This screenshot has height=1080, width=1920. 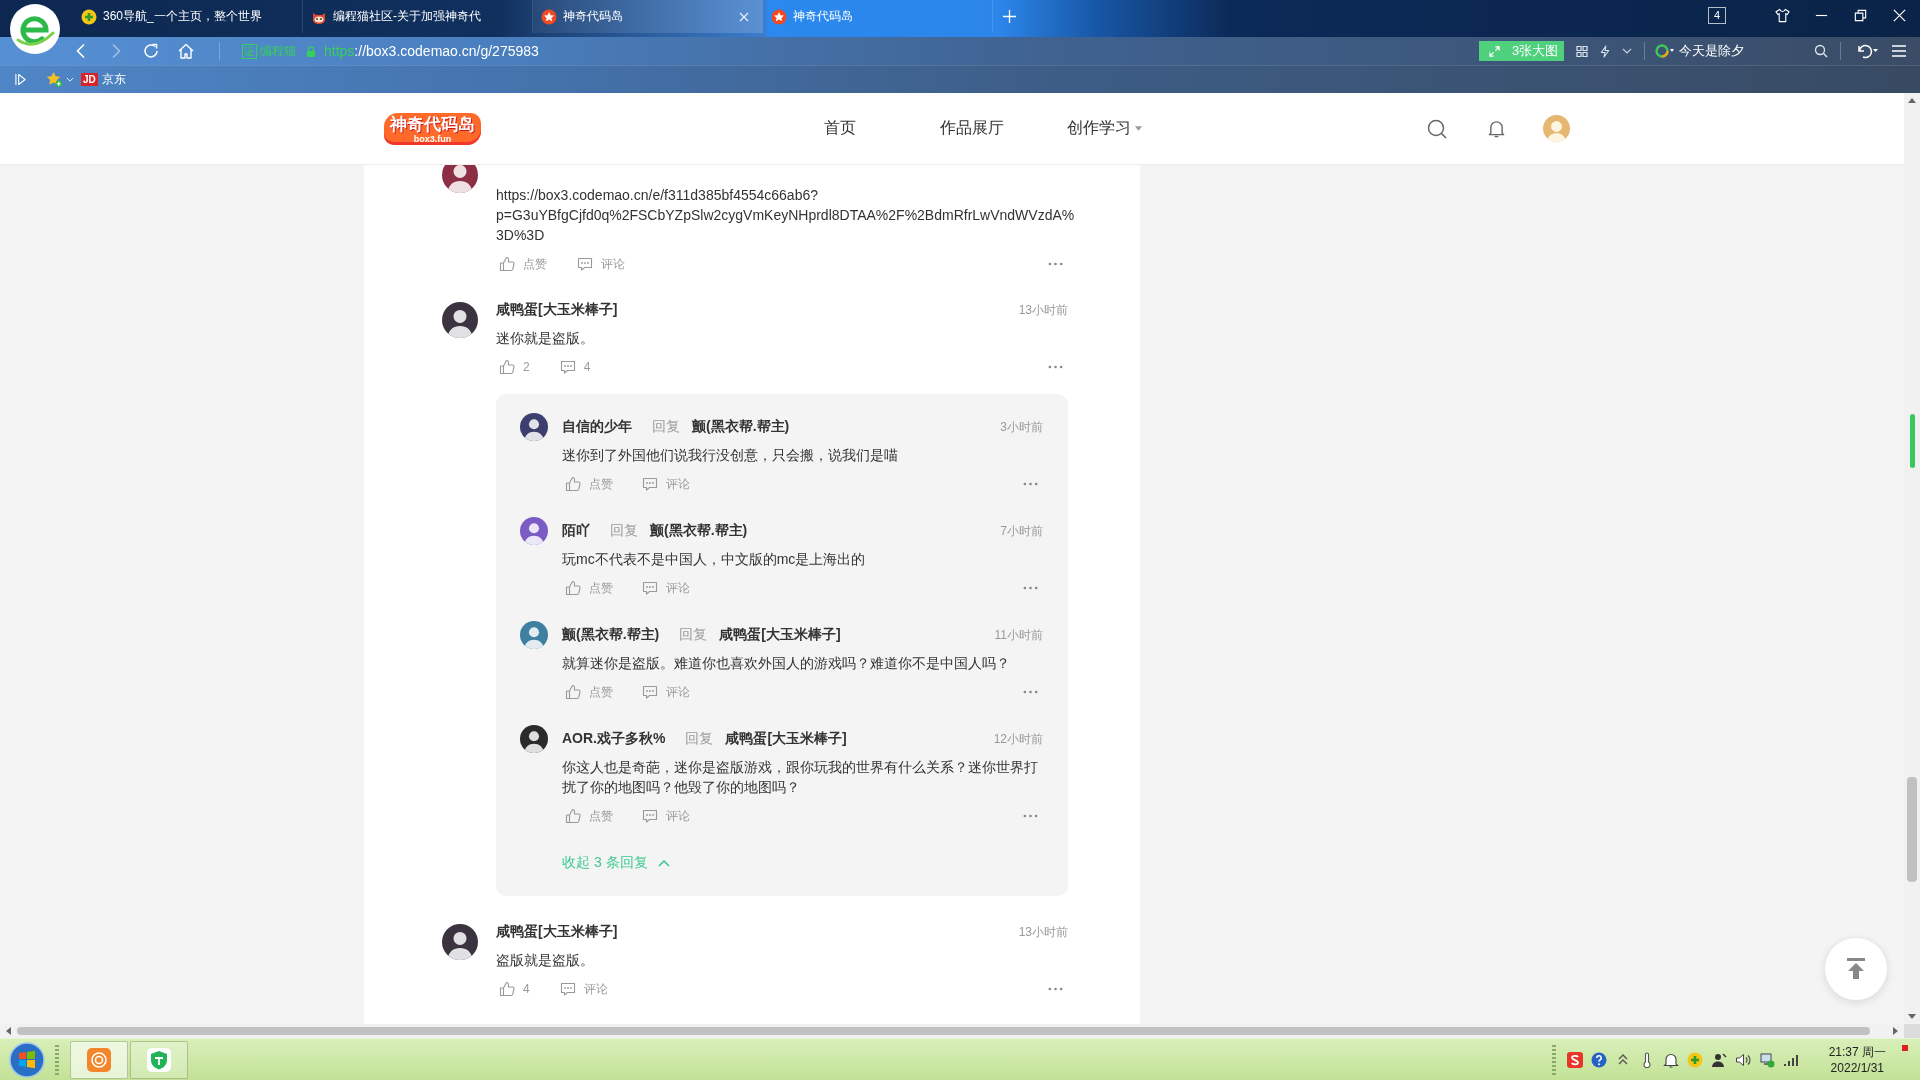 I want to click on qr-grid-icon, so click(x=1582, y=51).